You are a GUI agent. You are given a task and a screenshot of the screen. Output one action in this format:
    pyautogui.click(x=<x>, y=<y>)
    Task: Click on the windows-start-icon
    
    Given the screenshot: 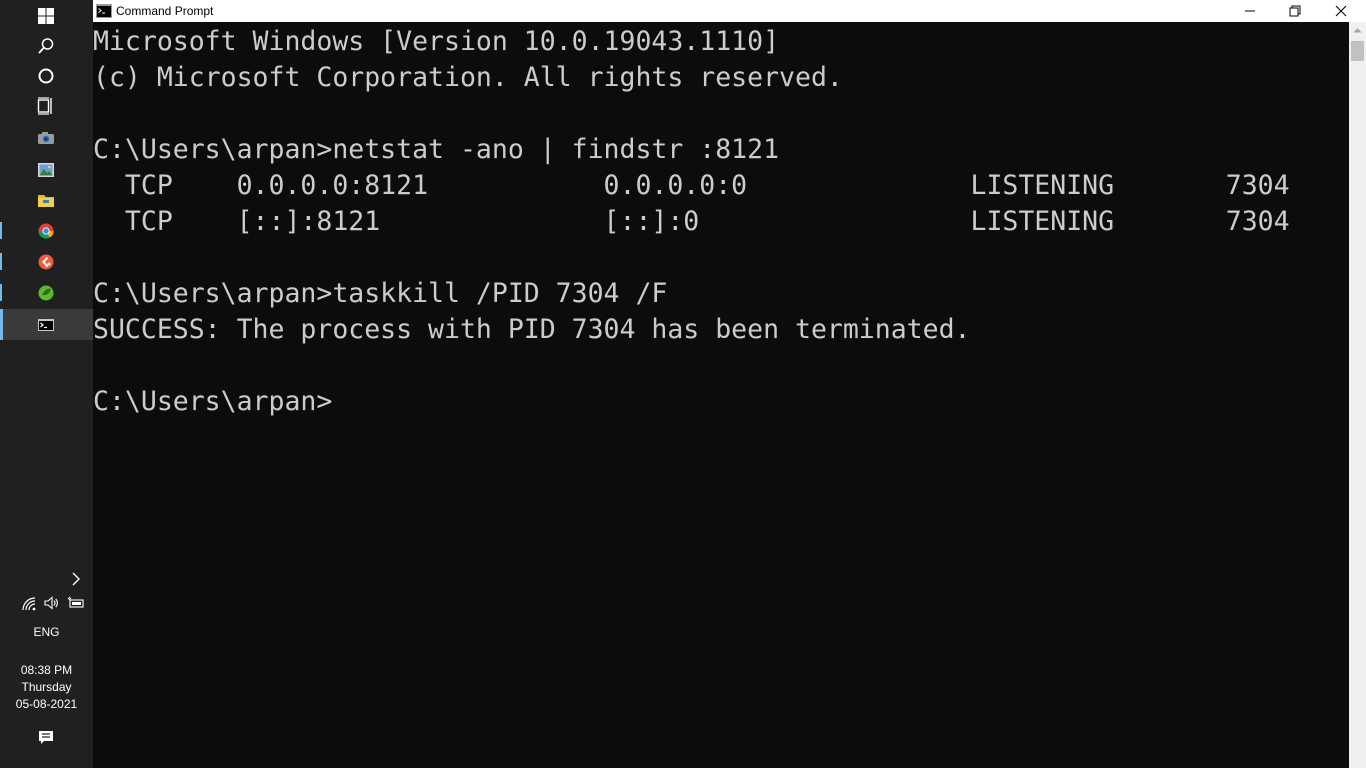 What is the action you would take?
    pyautogui.click(x=46, y=16)
    